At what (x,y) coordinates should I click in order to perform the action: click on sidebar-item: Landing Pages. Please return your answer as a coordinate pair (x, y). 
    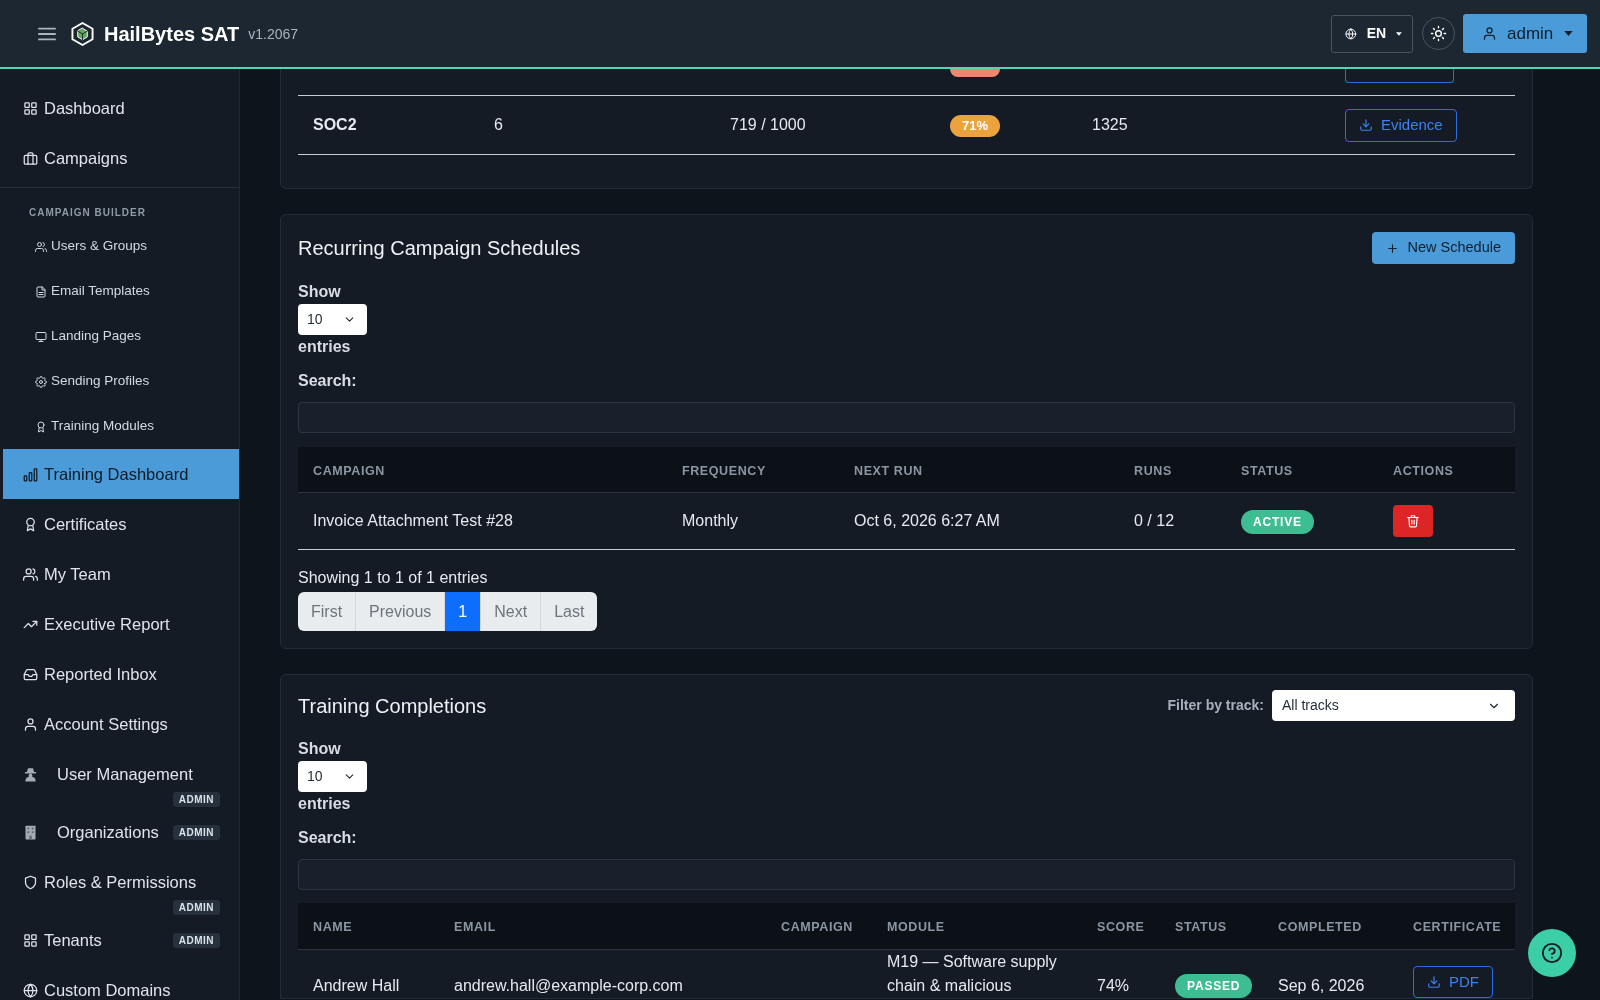
    Looking at the image, I should click on (121, 336).